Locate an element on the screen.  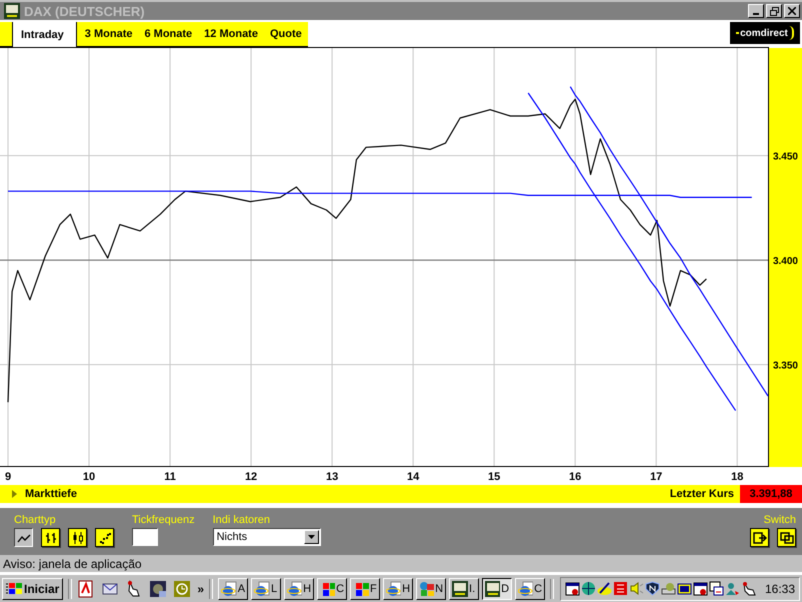
restore-icon is located at coordinates (774, 11).